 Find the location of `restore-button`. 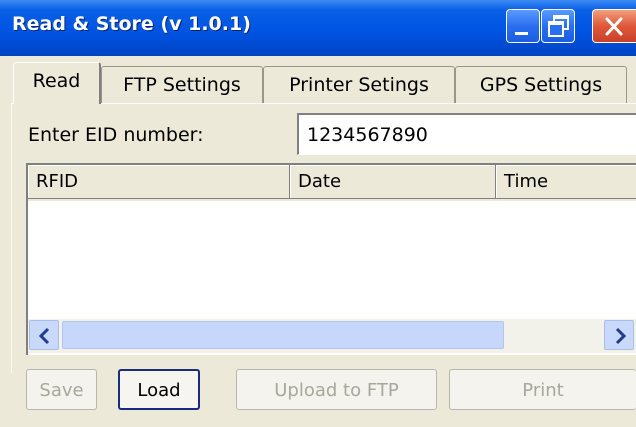

restore-button is located at coordinates (558, 26).